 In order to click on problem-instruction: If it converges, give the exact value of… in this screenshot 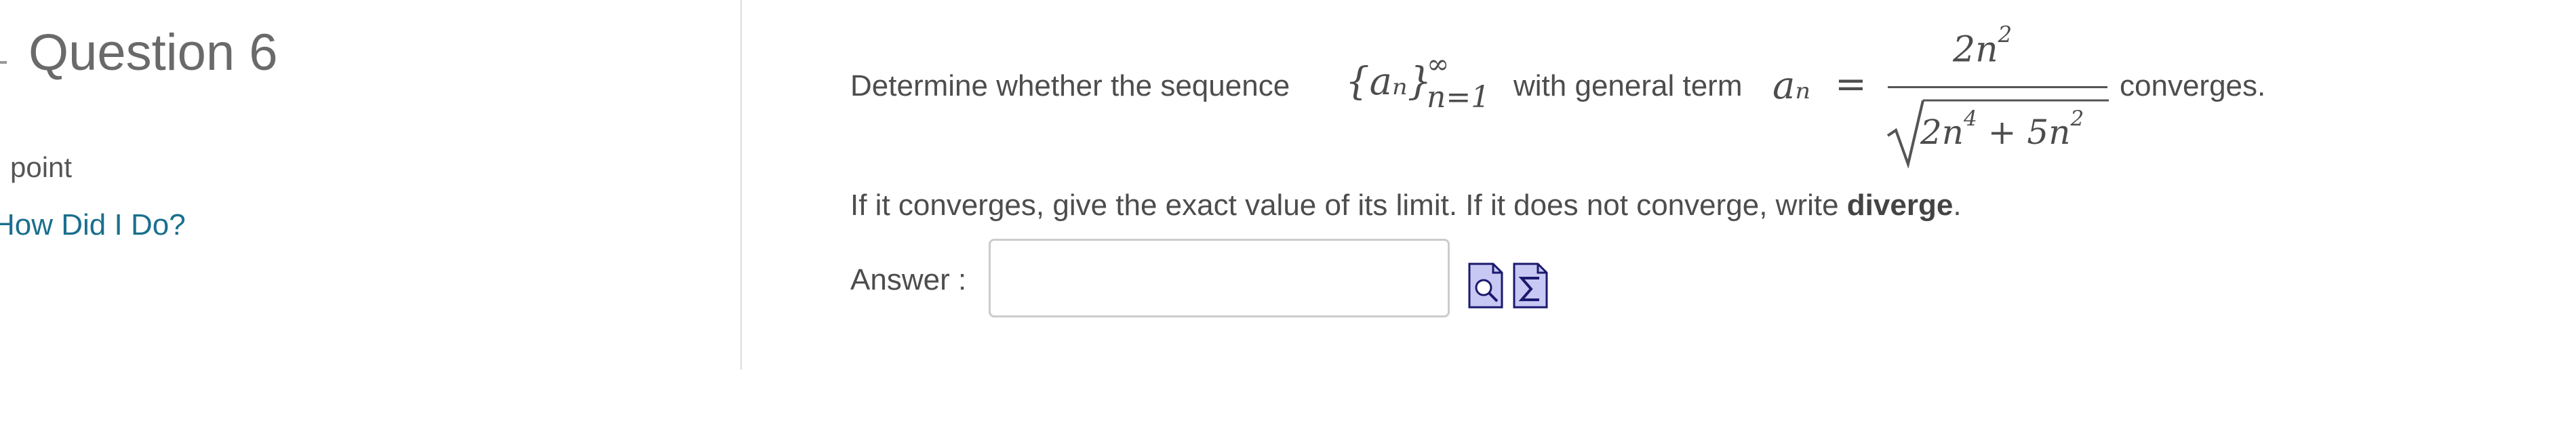, I will do `click(1406, 205)`.